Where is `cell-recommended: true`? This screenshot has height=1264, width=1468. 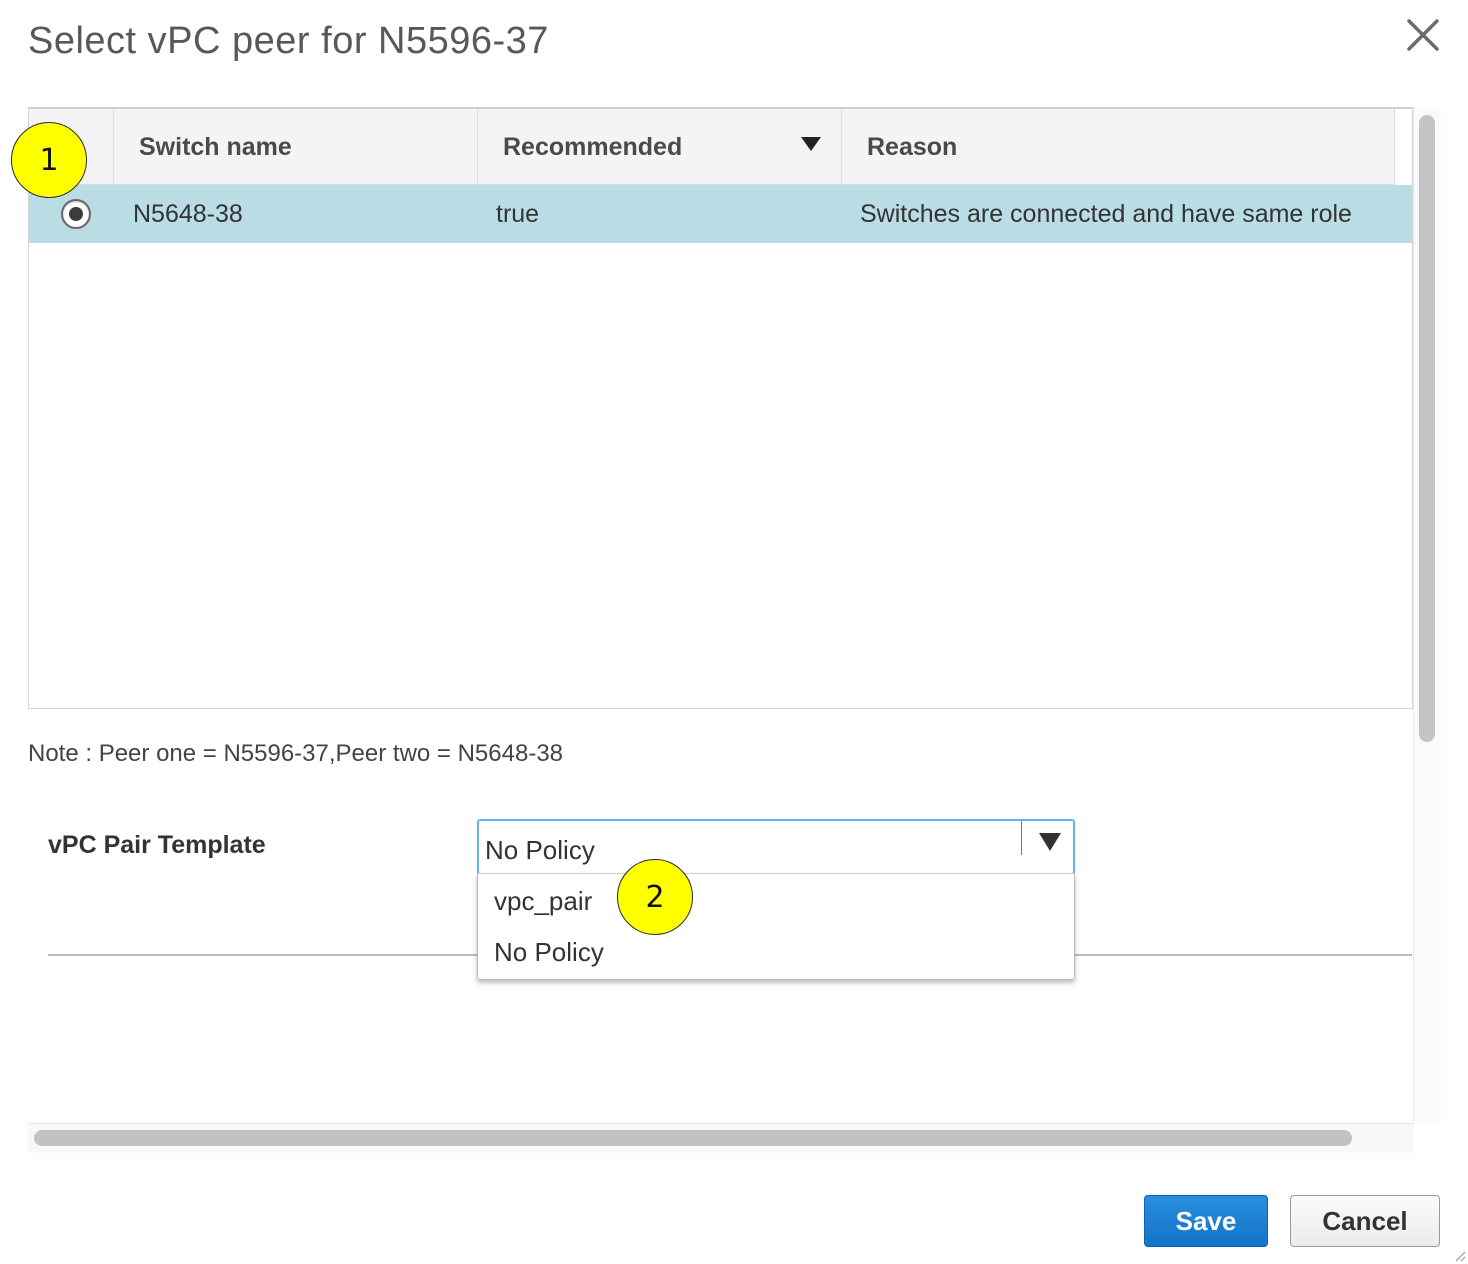
cell-recommended: true is located at coordinates (518, 213).